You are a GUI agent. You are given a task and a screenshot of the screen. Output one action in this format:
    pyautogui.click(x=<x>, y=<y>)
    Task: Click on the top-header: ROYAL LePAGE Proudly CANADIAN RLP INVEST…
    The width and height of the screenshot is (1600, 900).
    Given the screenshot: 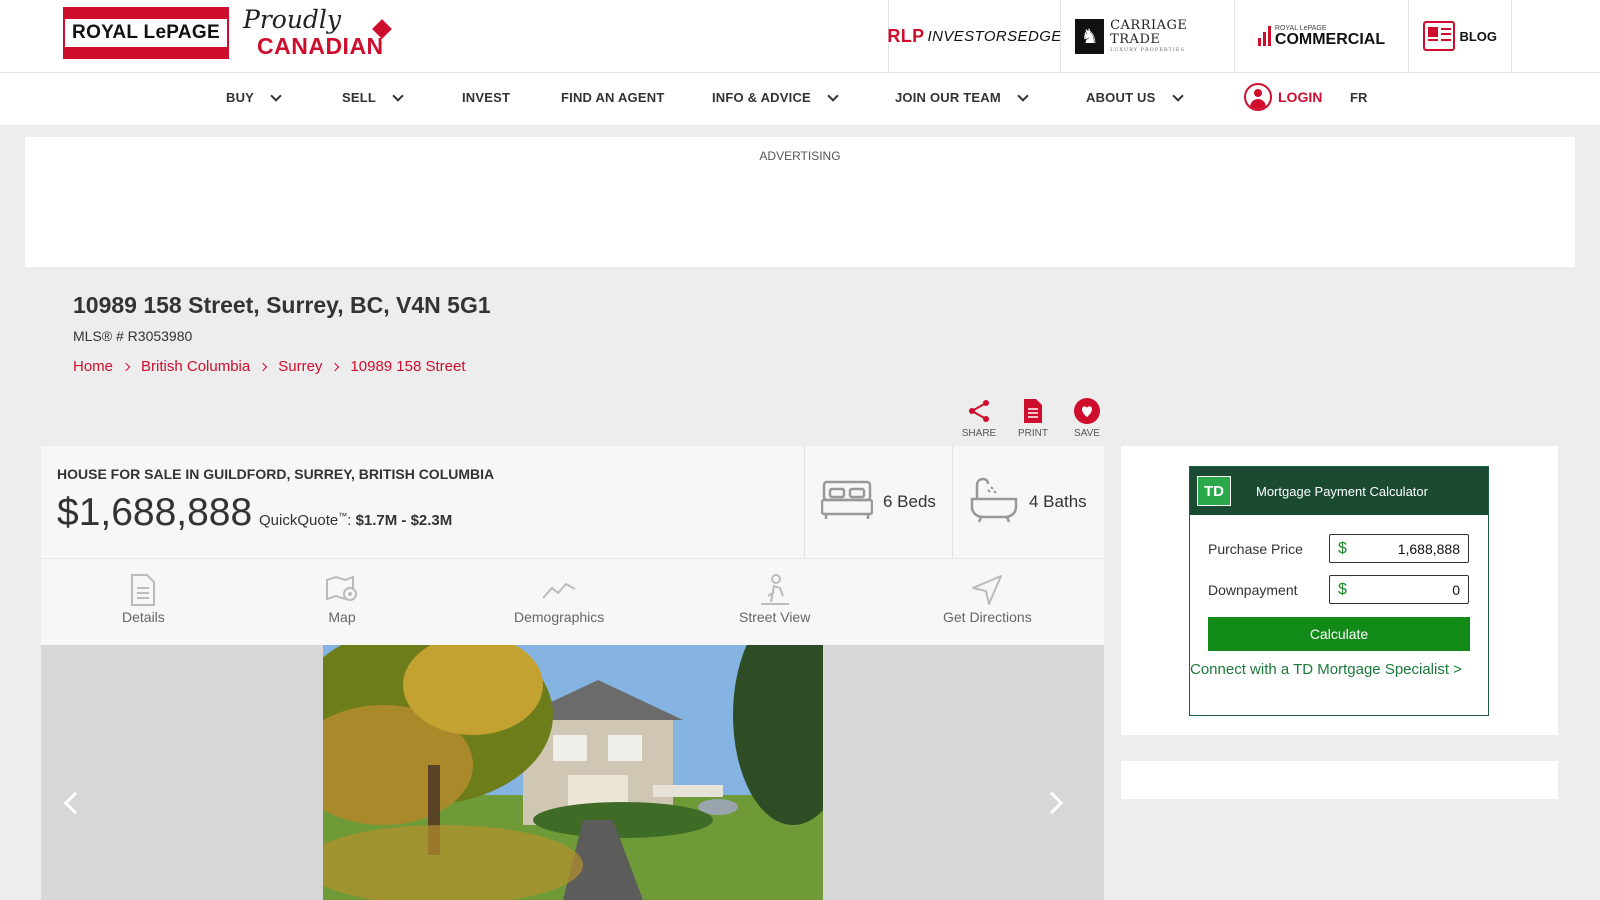 What is the action you would take?
    pyautogui.click(x=800, y=36)
    